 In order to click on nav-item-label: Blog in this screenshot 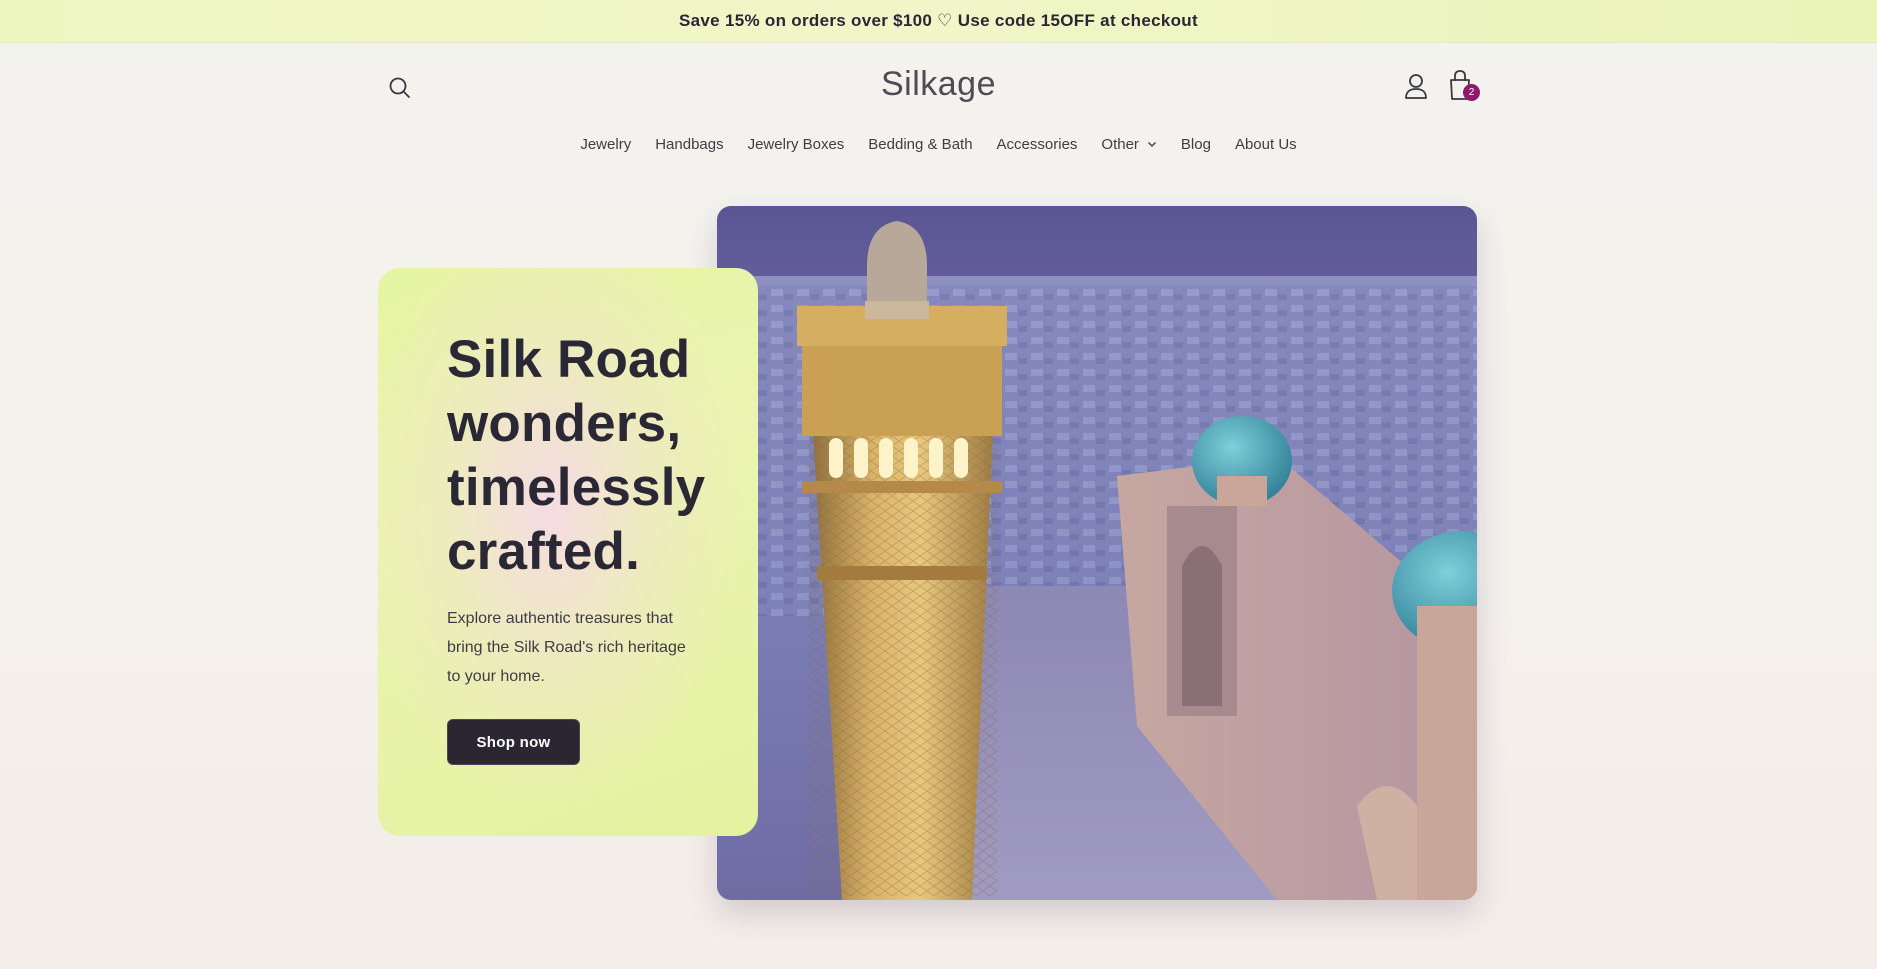, I will do `click(1195, 144)`.